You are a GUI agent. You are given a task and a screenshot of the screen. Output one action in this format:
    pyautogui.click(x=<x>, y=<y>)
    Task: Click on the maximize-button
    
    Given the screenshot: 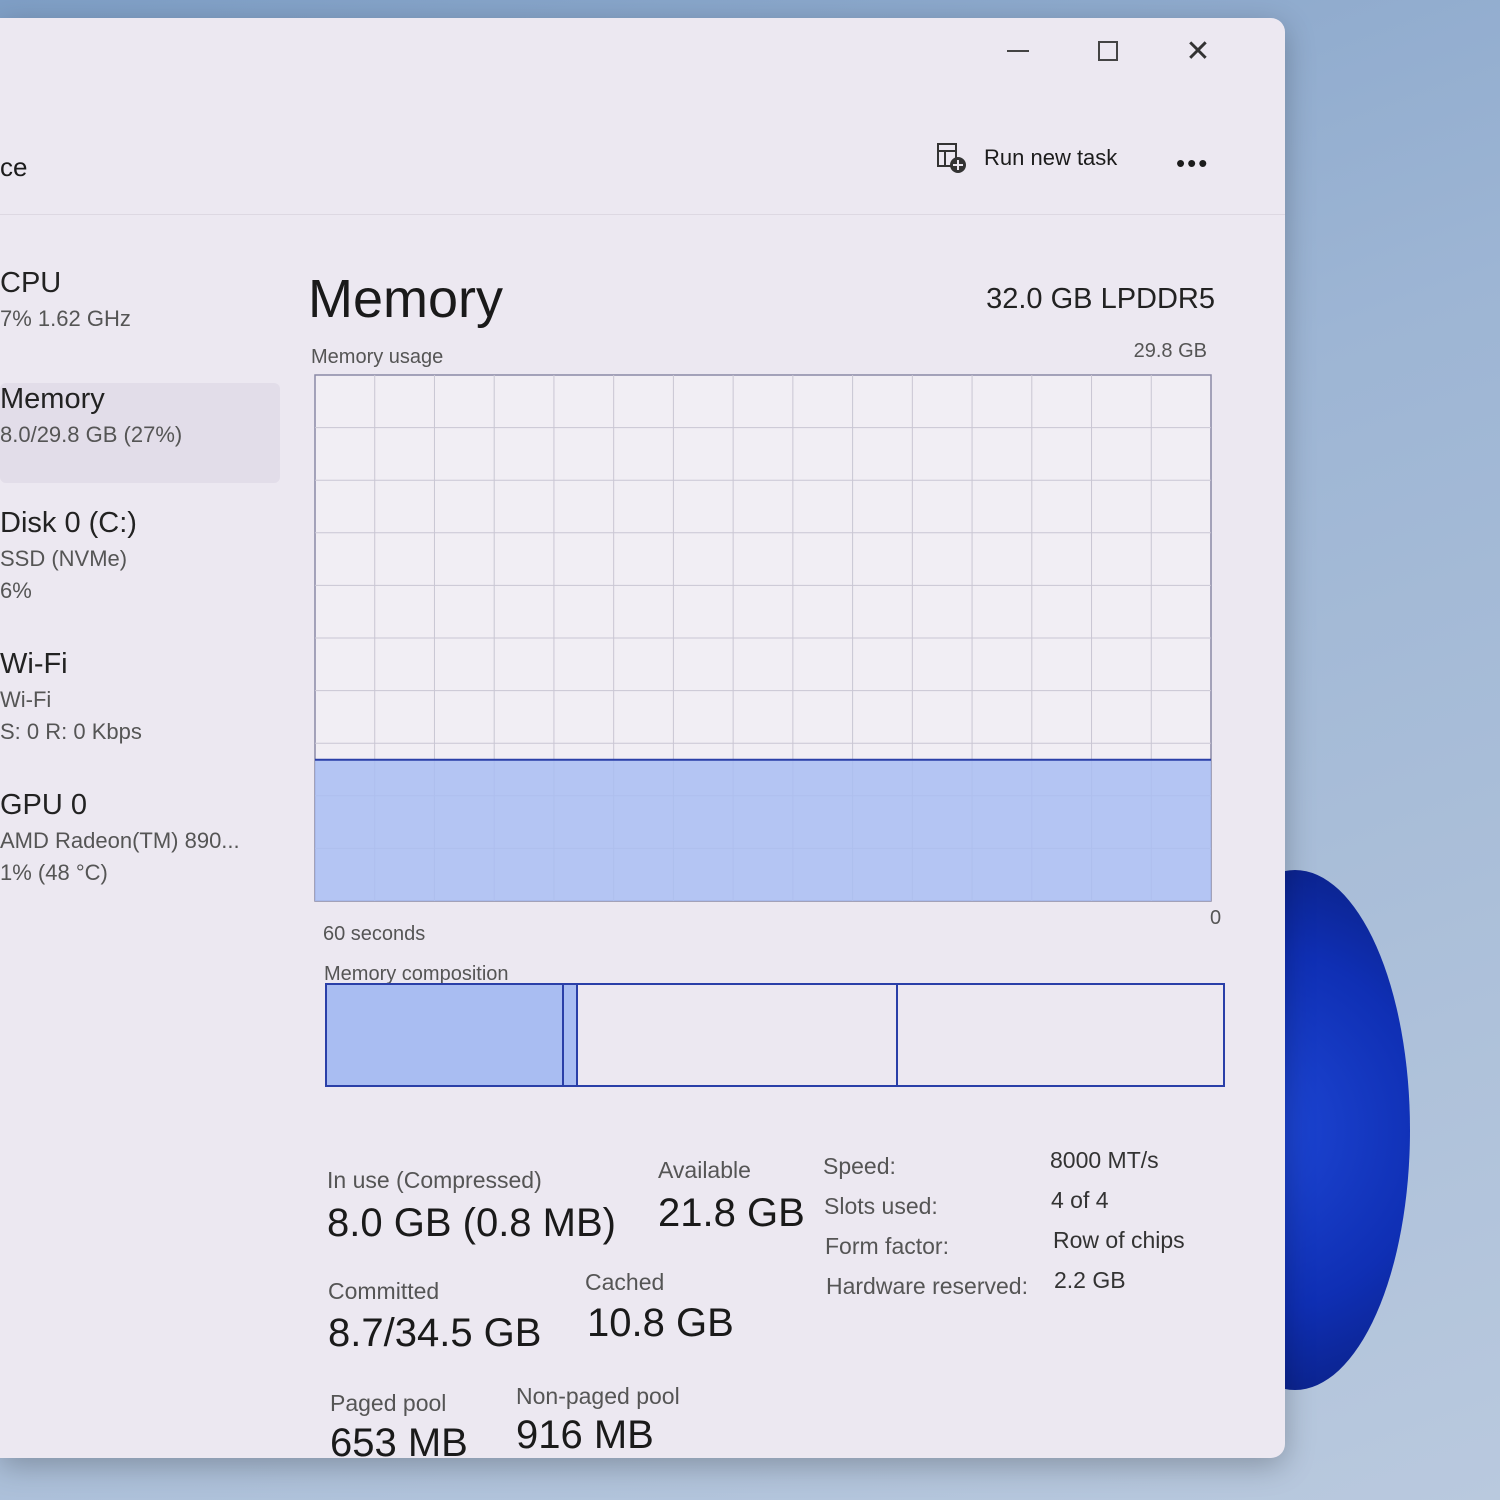 What is the action you would take?
    pyautogui.click(x=1108, y=51)
    